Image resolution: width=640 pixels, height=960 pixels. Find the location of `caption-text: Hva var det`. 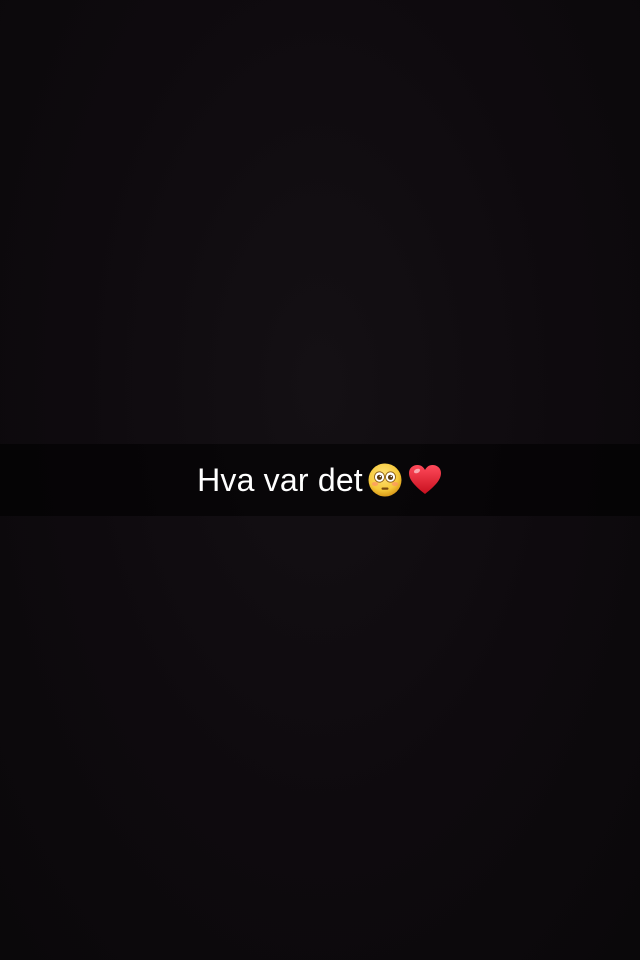

caption-text: Hva var det is located at coordinates (280, 480).